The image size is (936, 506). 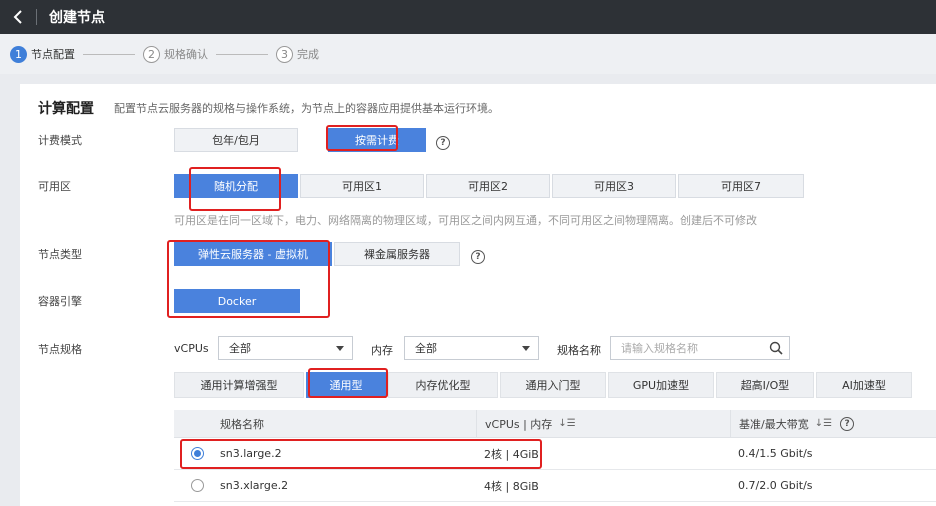 I want to click on row-spec-name: sn3.large.2, so click(x=251, y=453).